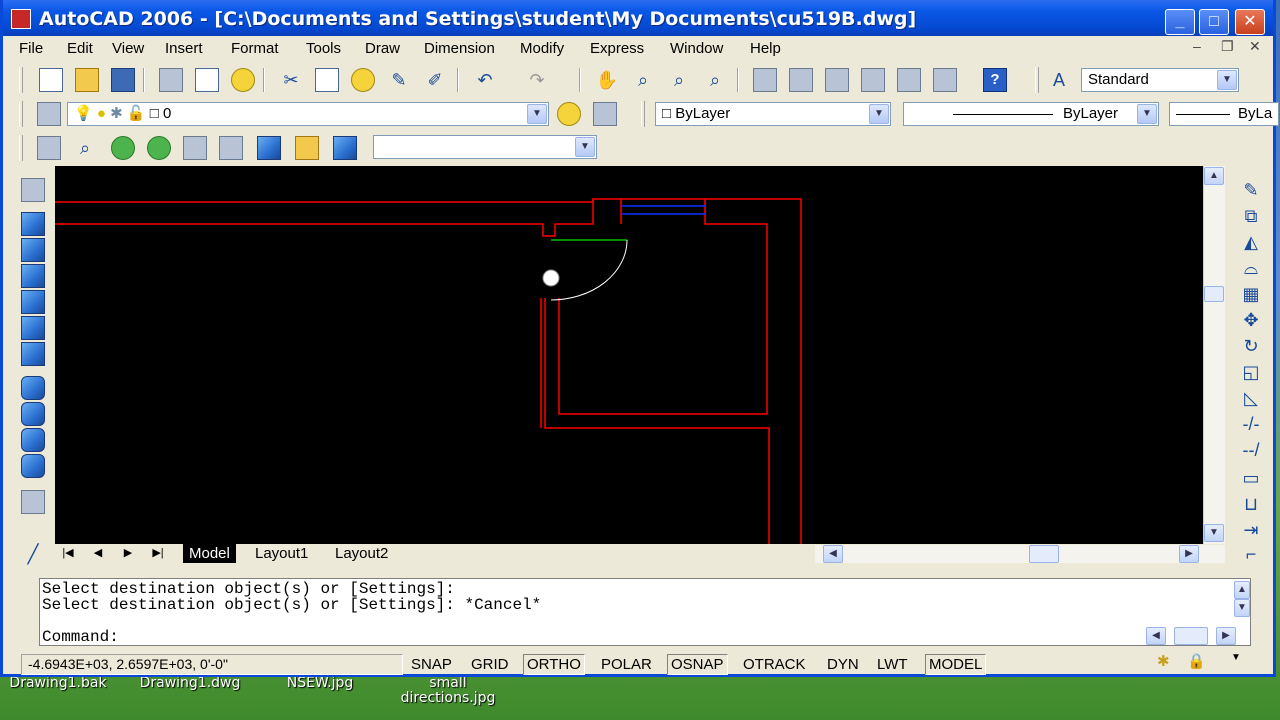 The height and width of the screenshot is (720, 1280). I want to click on cube-right-icon, so click(33, 302).